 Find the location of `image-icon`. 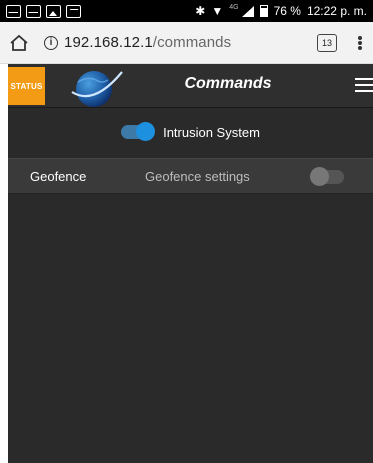

image-icon is located at coordinates (53, 11).